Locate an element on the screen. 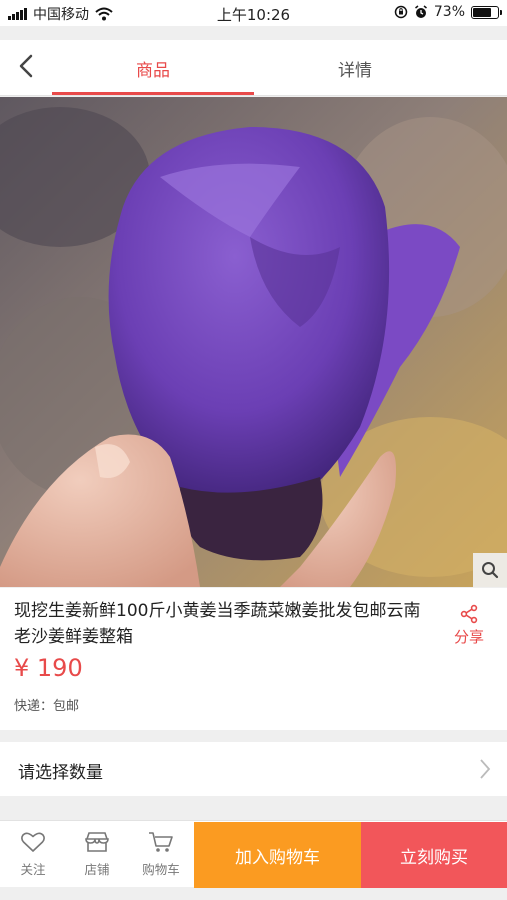 This screenshot has width=507, height=900. shipping-info: 快递：包邮 is located at coordinates (47, 706).